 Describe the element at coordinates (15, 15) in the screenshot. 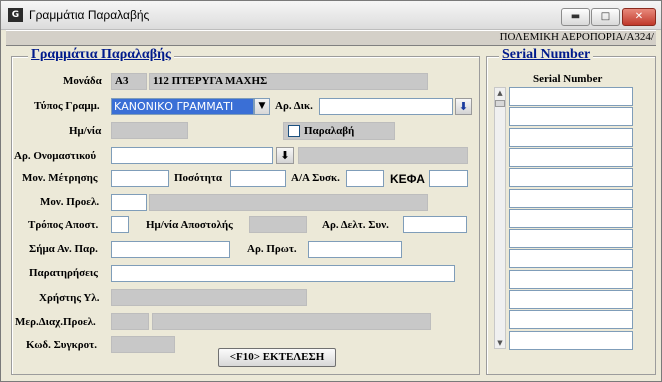

I see `app-icon: G` at that location.